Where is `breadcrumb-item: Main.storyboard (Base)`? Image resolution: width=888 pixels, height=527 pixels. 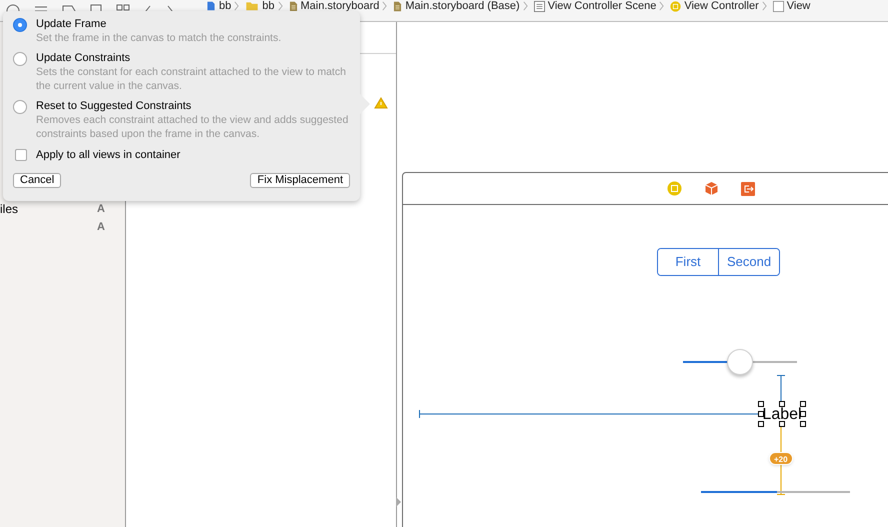 breadcrumb-item: Main.storyboard (Base) is located at coordinates (462, 6).